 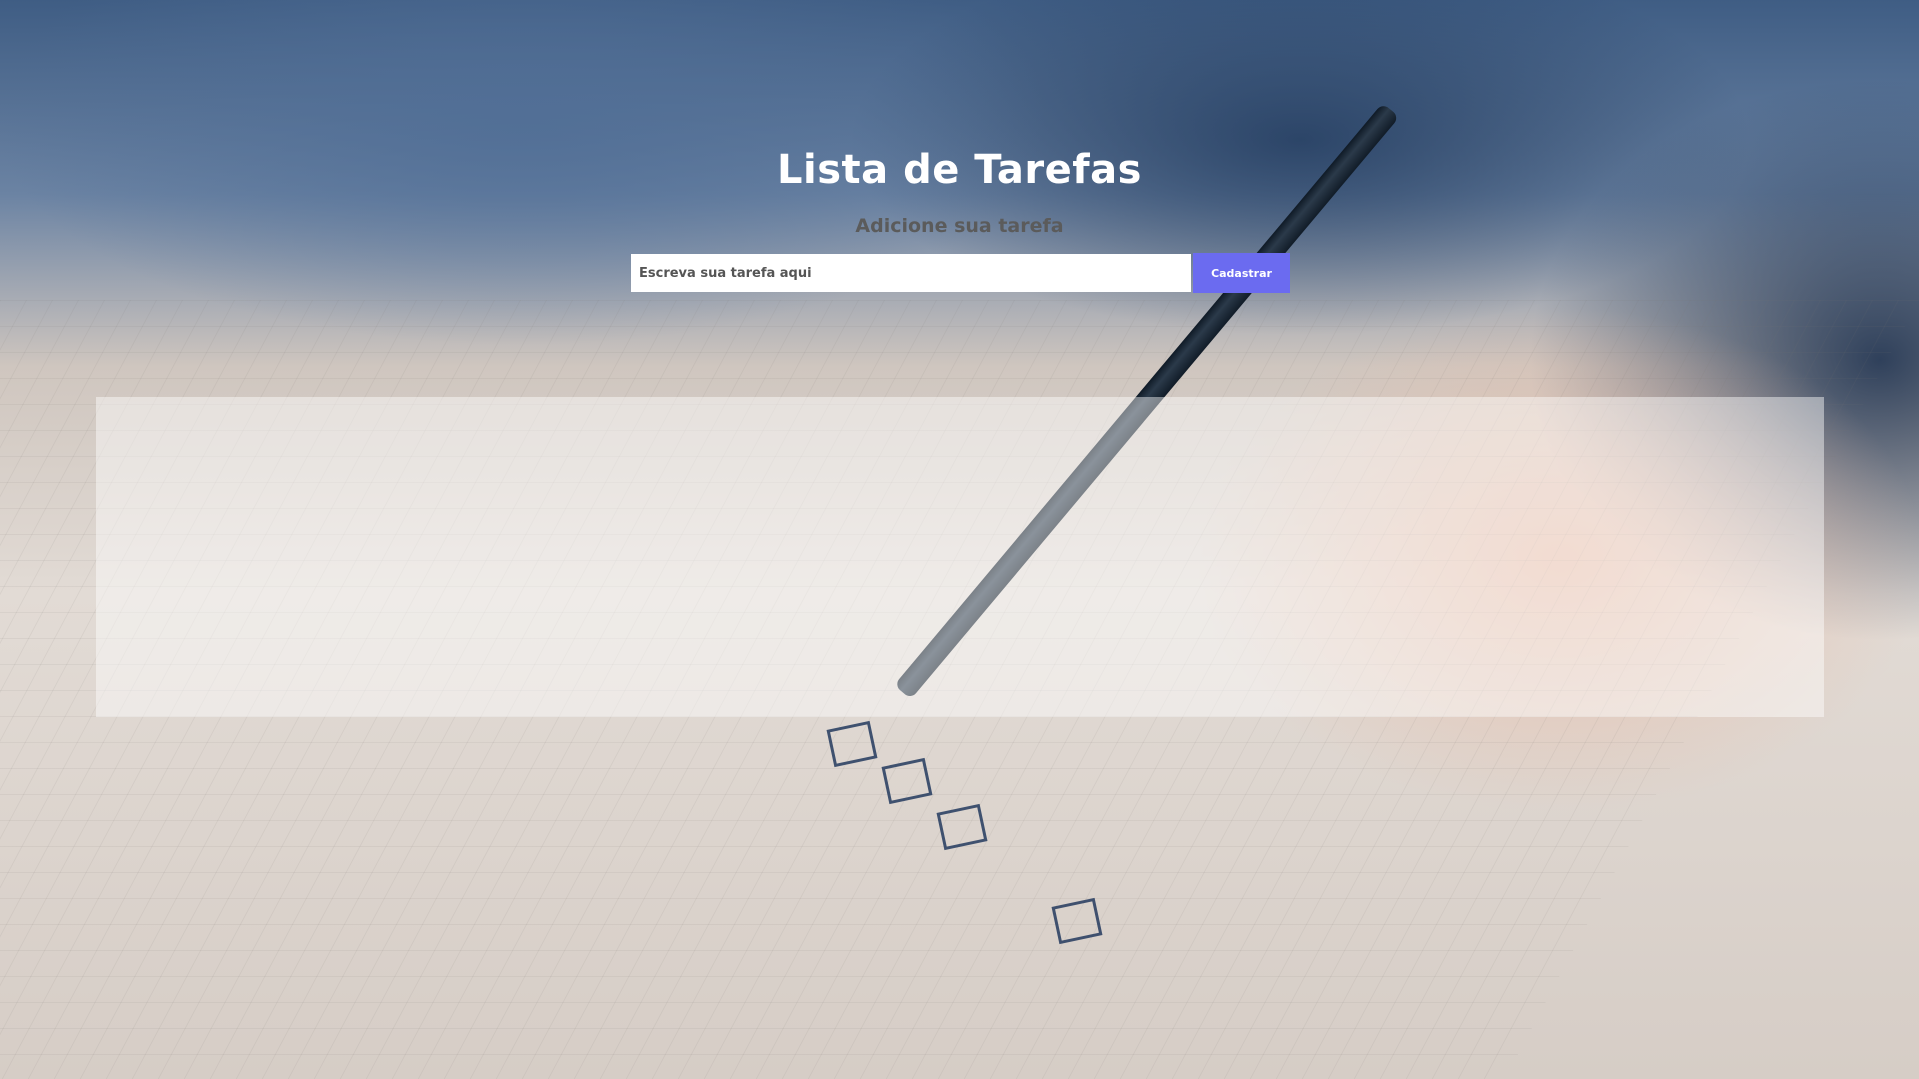 What do you see at coordinates (959, 170) in the screenshot?
I see `page-title: Lista de Tarefas` at bounding box center [959, 170].